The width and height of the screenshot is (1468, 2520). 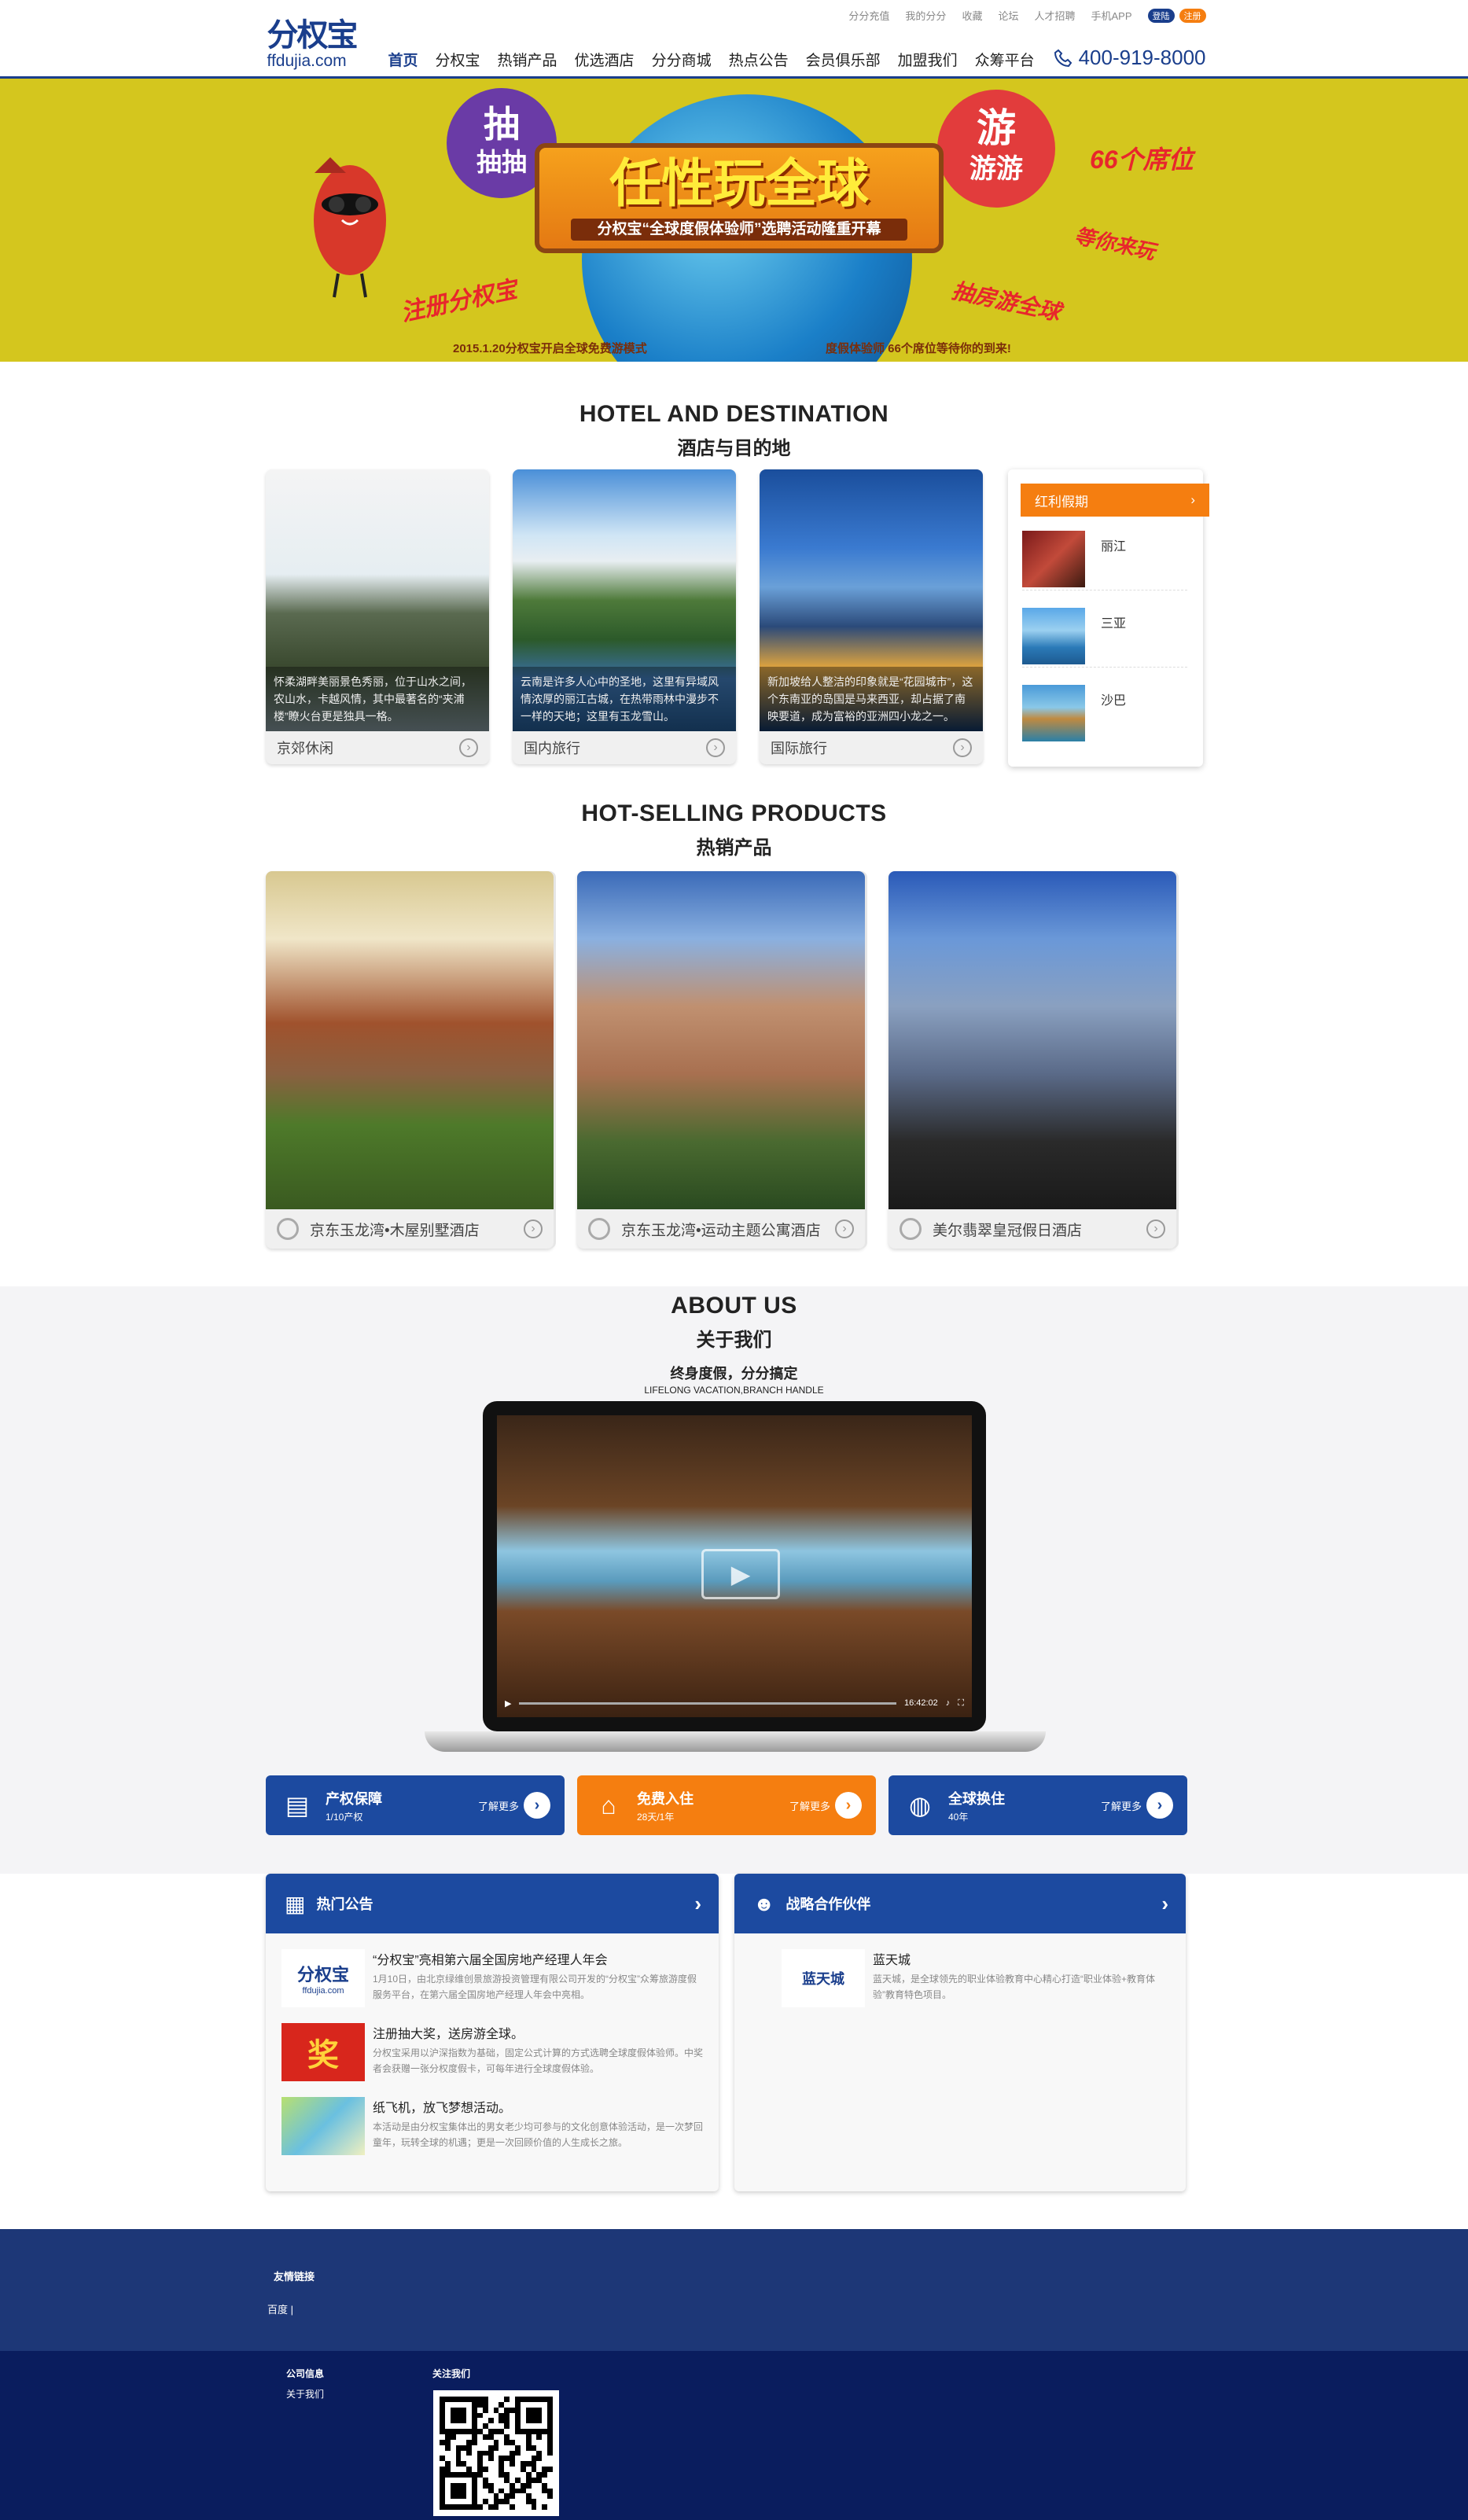 What do you see at coordinates (280, 2308) in the screenshot?
I see `friend-links-list: 百度 |` at bounding box center [280, 2308].